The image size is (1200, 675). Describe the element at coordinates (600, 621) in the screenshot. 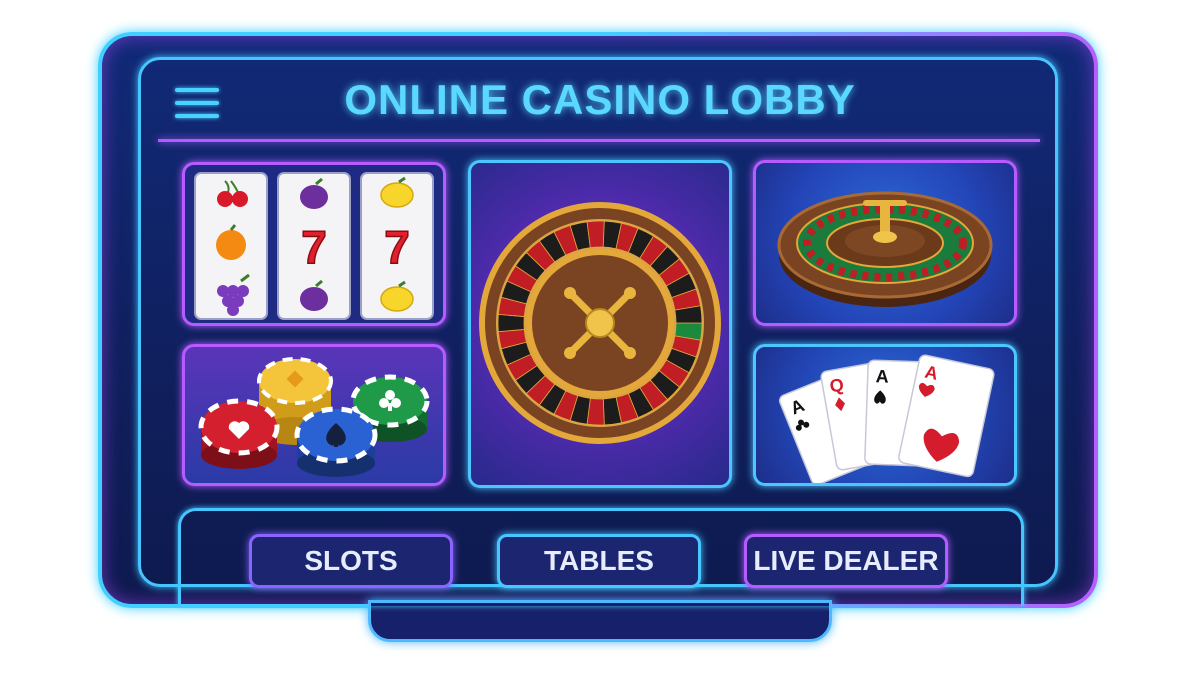

I see `screen-base` at that location.